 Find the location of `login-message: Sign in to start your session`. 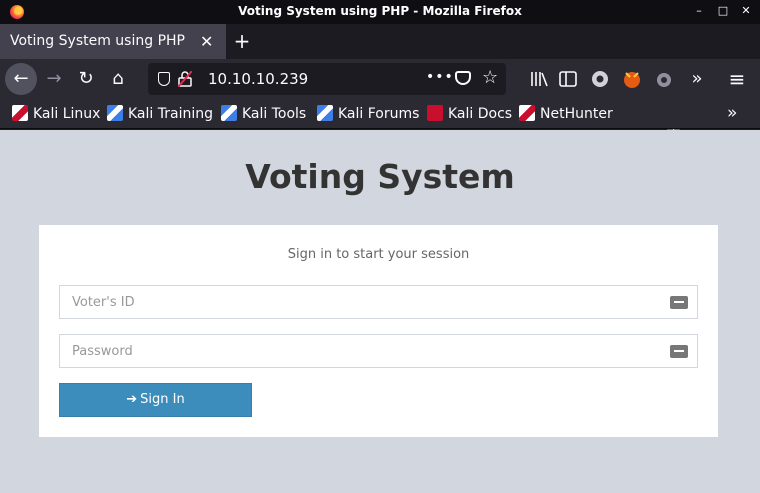

login-message: Sign in to start your session is located at coordinates (378, 254).